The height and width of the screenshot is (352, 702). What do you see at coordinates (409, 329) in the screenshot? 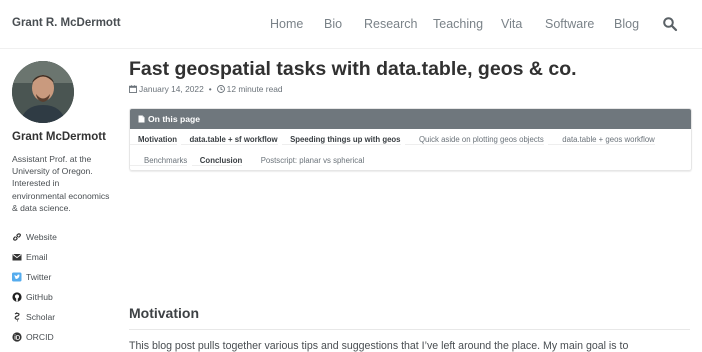
I see `section-divider` at bounding box center [409, 329].